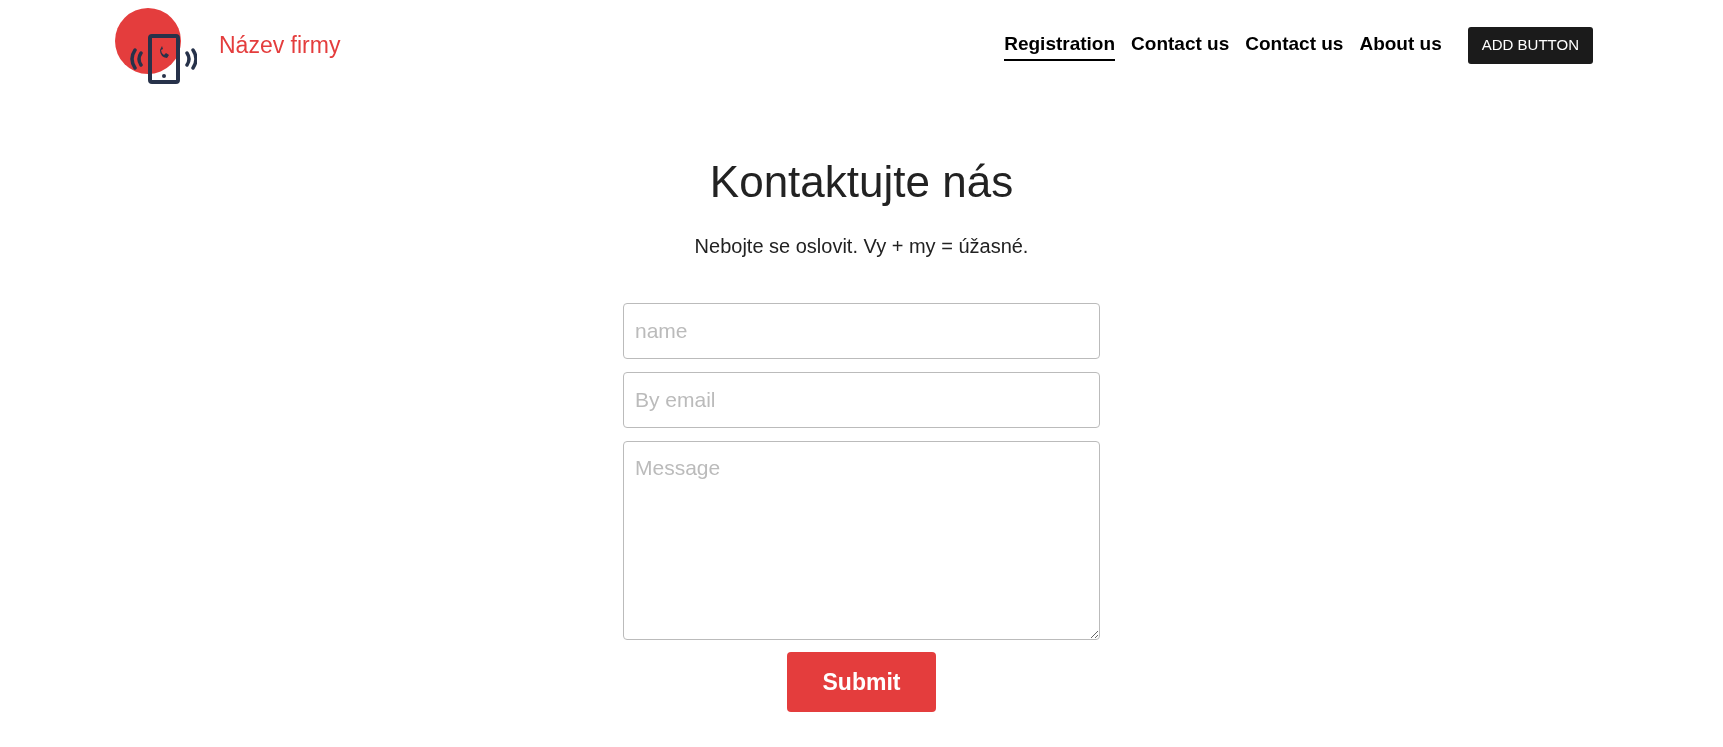 Image resolution: width=1723 pixels, height=747 pixels. What do you see at coordinates (1400, 45) in the screenshot?
I see `nav-link: About us` at bounding box center [1400, 45].